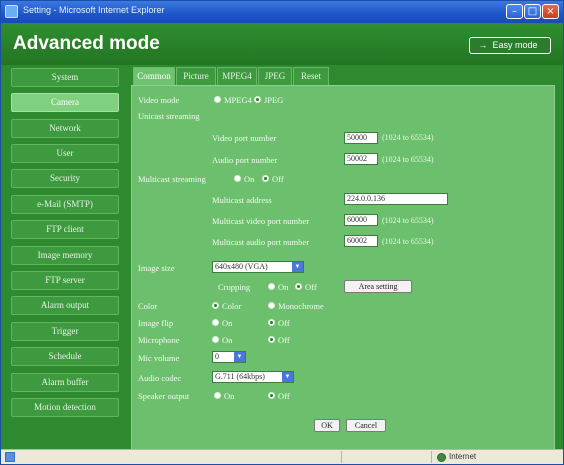 This screenshot has width=564, height=465. What do you see at coordinates (463, 456) in the screenshot?
I see `security-zone: Internet` at bounding box center [463, 456].